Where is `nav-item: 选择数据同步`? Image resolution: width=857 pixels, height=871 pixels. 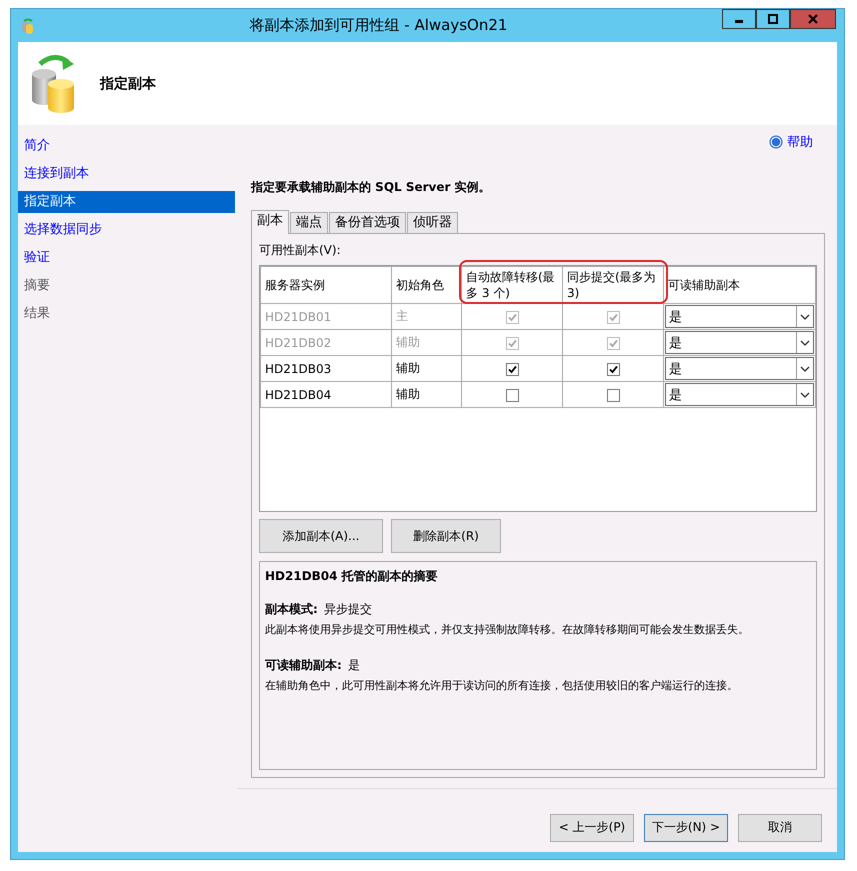 nav-item: 选择数据同步 is located at coordinates (126, 230).